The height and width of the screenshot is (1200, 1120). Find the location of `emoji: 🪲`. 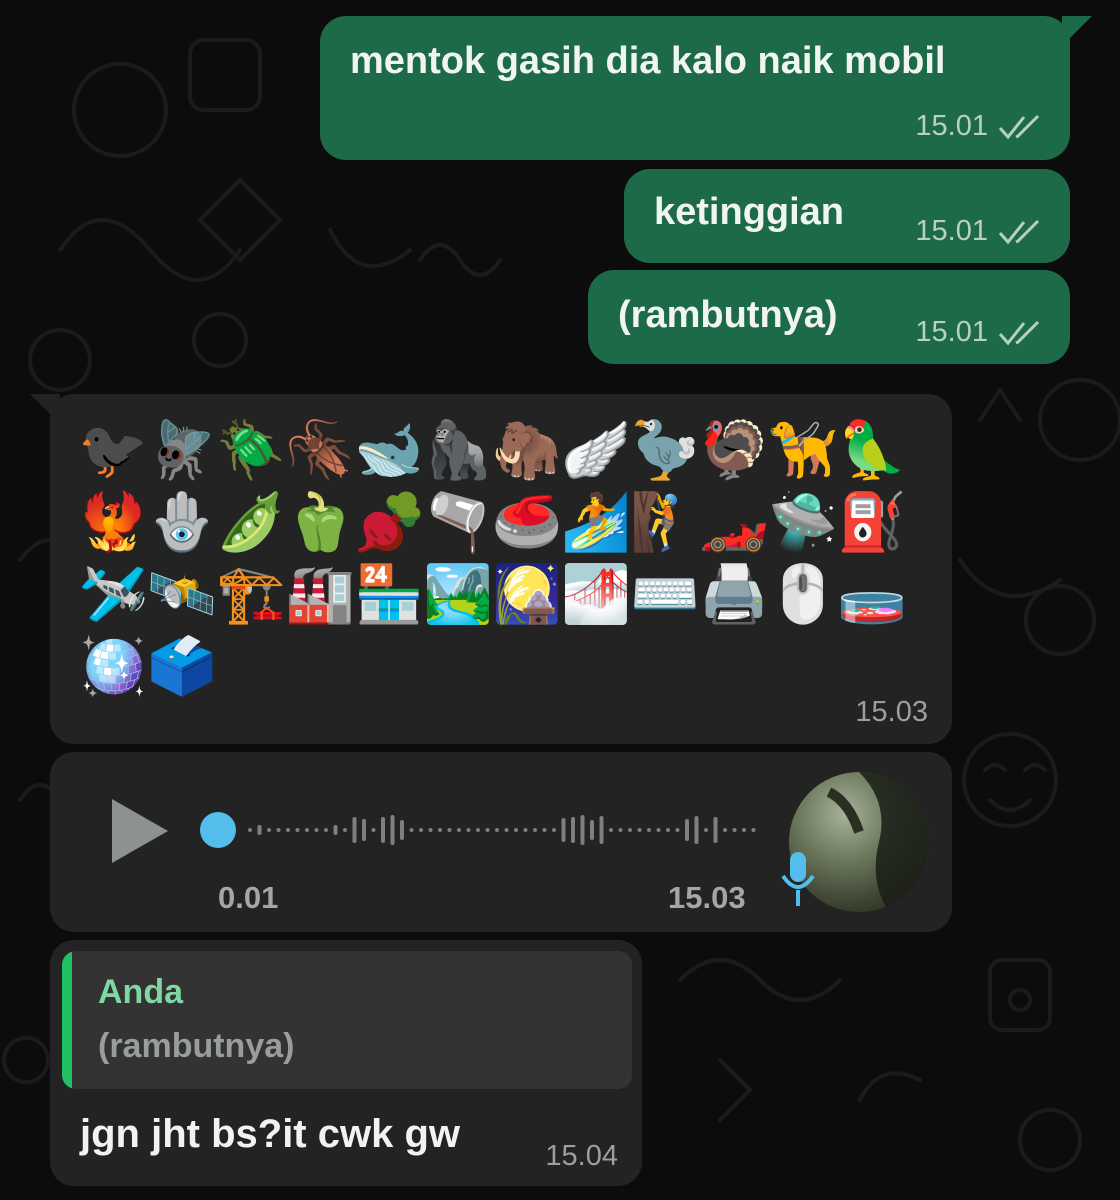

emoji: 🪲 is located at coordinates (252, 450).